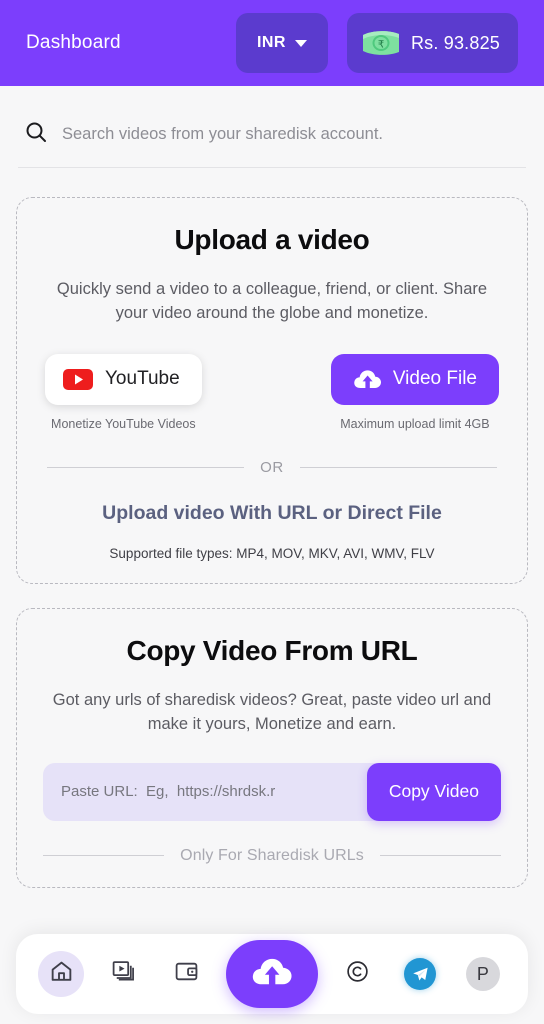 This screenshot has height=1024, width=544. I want to click on sharedisk-divider: Only For Sharedisk URLs, so click(272, 856).